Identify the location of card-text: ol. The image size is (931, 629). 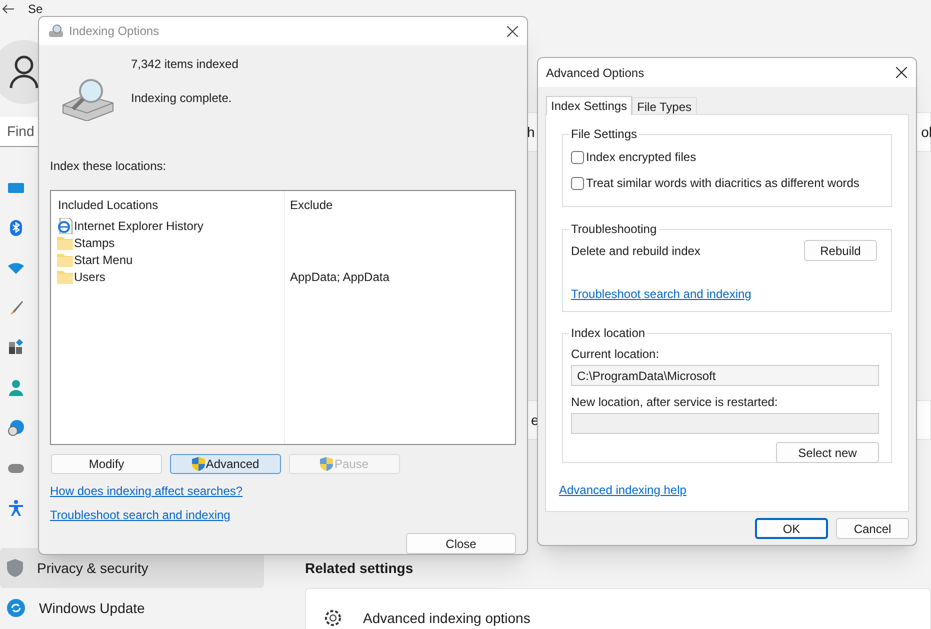
(926, 132).